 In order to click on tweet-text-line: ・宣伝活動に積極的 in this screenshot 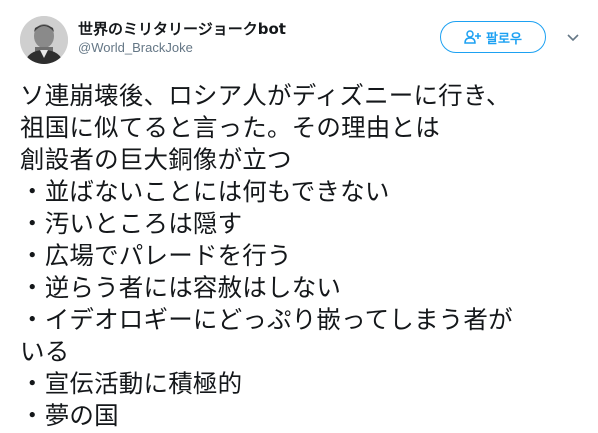, I will do `click(131, 383)`.